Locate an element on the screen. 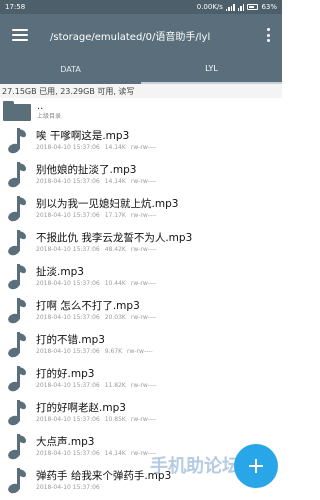 This screenshot has width=320, height=500. file-name: 弹药手 给我来个弹药手.mp3 is located at coordinates (104, 476).